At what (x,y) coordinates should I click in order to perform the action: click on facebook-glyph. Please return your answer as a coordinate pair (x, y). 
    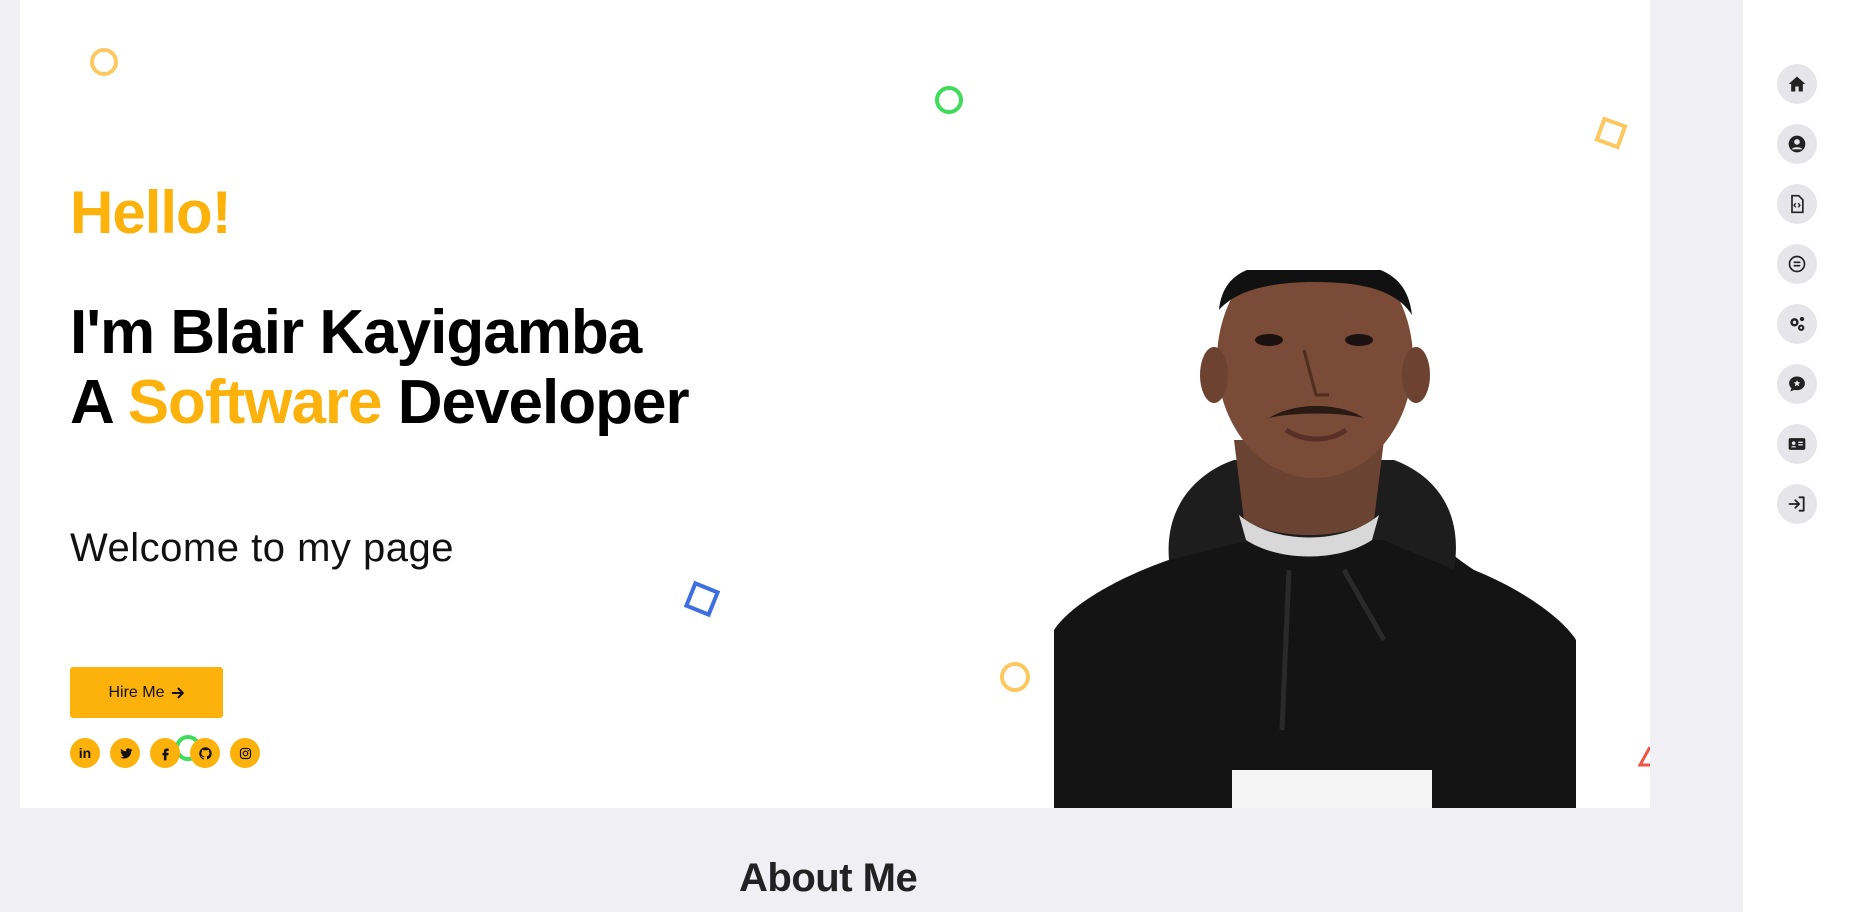
    Looking at the image, I should click on (165, 754).